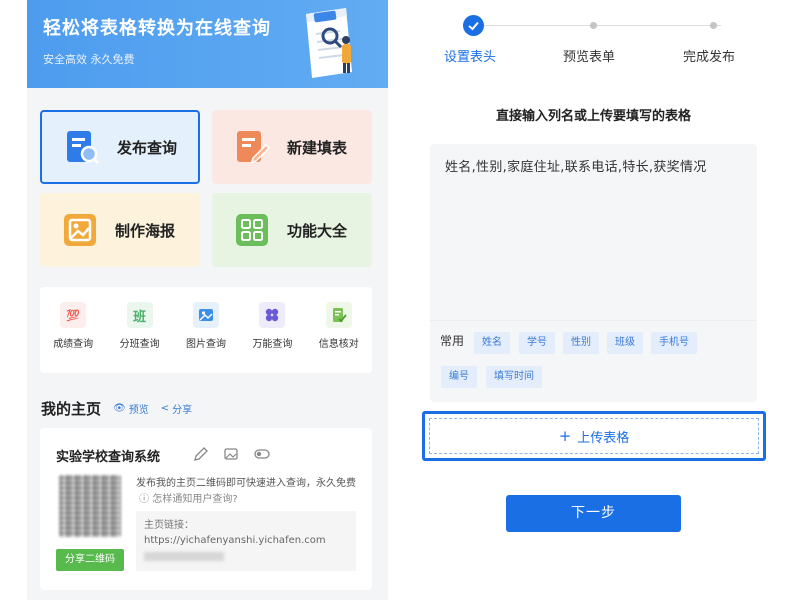 The width and height of the screenshot is (800, 600). Describe the element at coordinates (73, 337) in the screenshot. I see `tool-score-query: 💯 成绩查询` at that location.